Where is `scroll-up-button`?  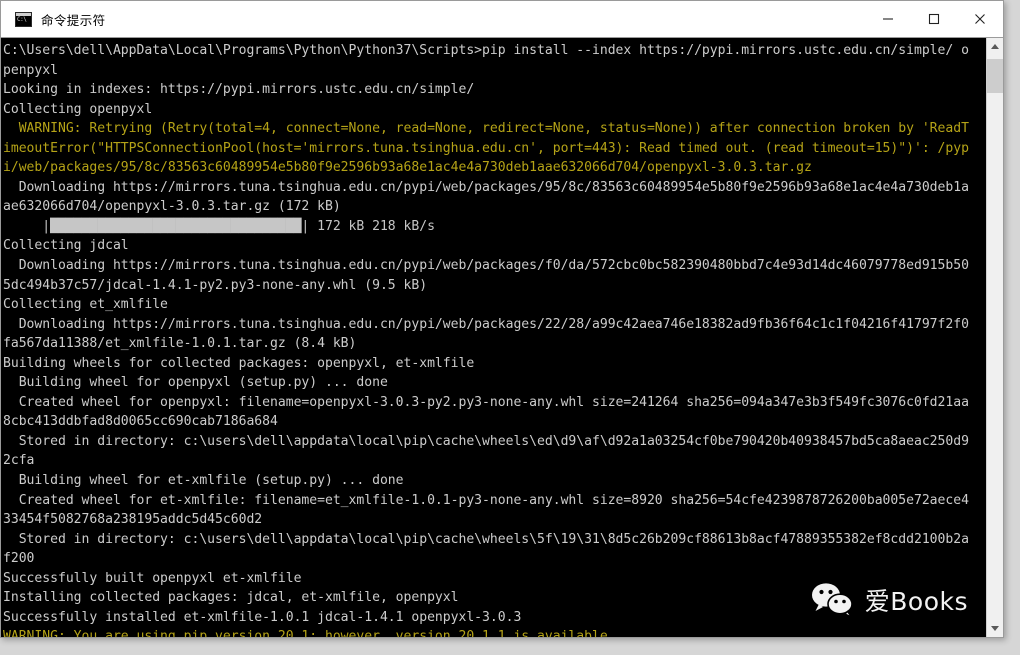
scroll-up-button is located at coordinates (995, 46).